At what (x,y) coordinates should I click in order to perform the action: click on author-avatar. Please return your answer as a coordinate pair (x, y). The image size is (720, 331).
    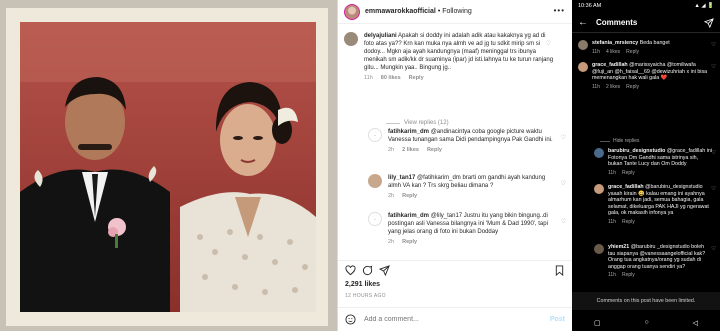
    Looking at the image, I should click on (352, 11).